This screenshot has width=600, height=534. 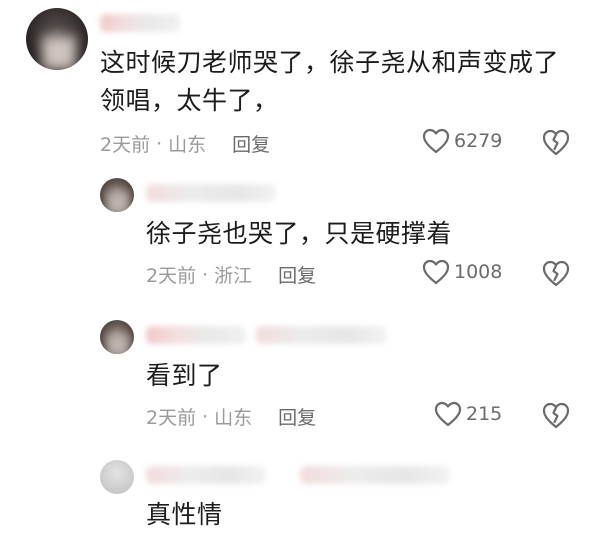 I want to click on comment-text: 看到了, so click(x=184, y=376).